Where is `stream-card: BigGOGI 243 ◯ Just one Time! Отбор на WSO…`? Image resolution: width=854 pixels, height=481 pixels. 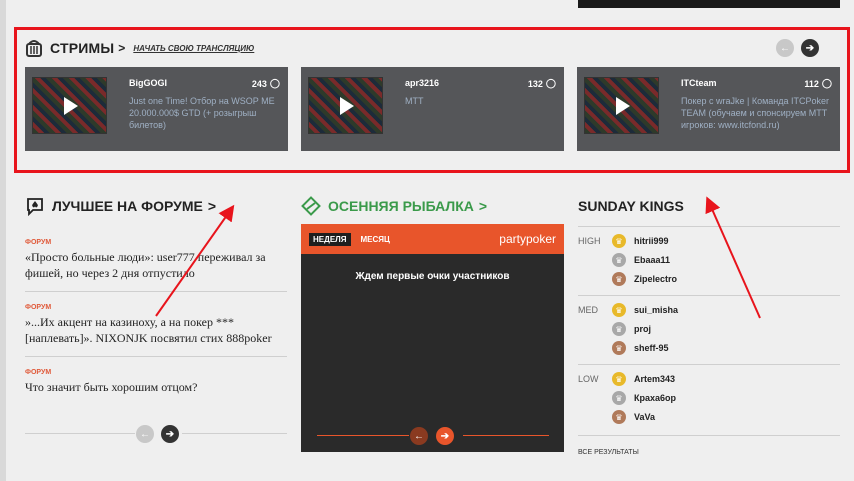
stream-card: BigGOGI 243 ◯ Just one Time! Отбор на WSO… is located at coordinates (156, 109).